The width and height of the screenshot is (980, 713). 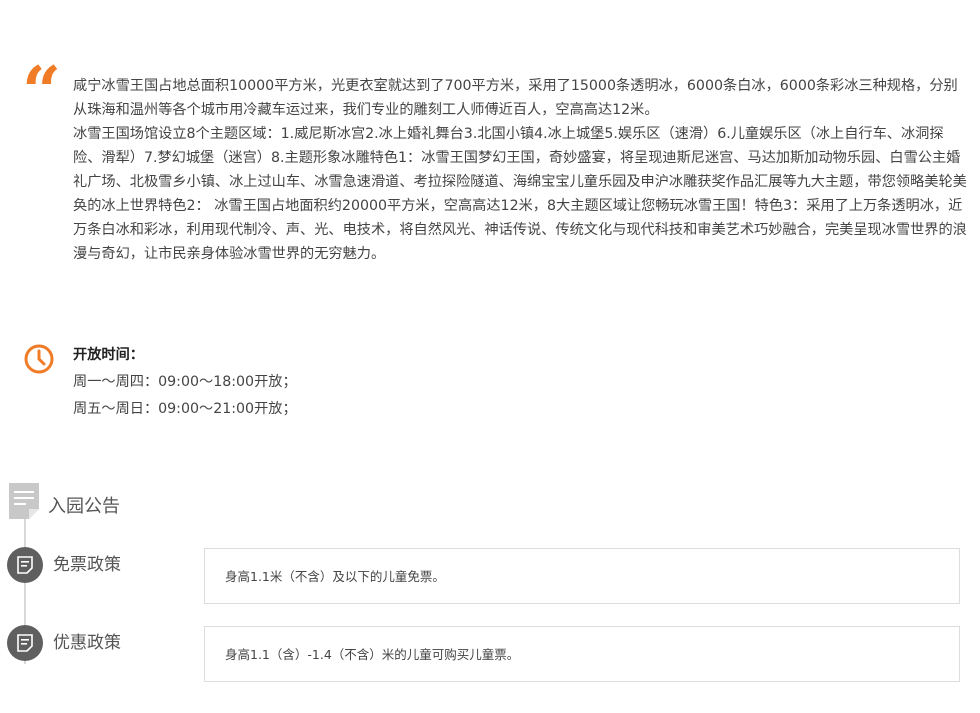 I want to click on quote-icon: “, so click(x=41, y=92).